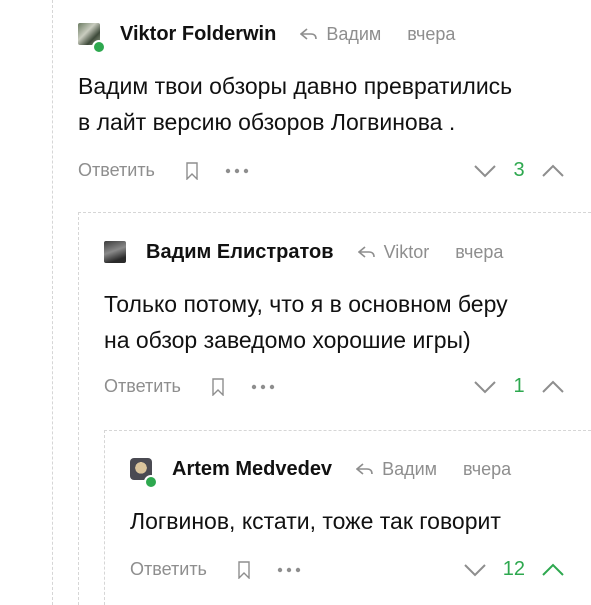  What do you see at coordinates (360, 569) in the screenshot?
I see `comment-actions: Ответить 12` at bounding box center [360, 569].